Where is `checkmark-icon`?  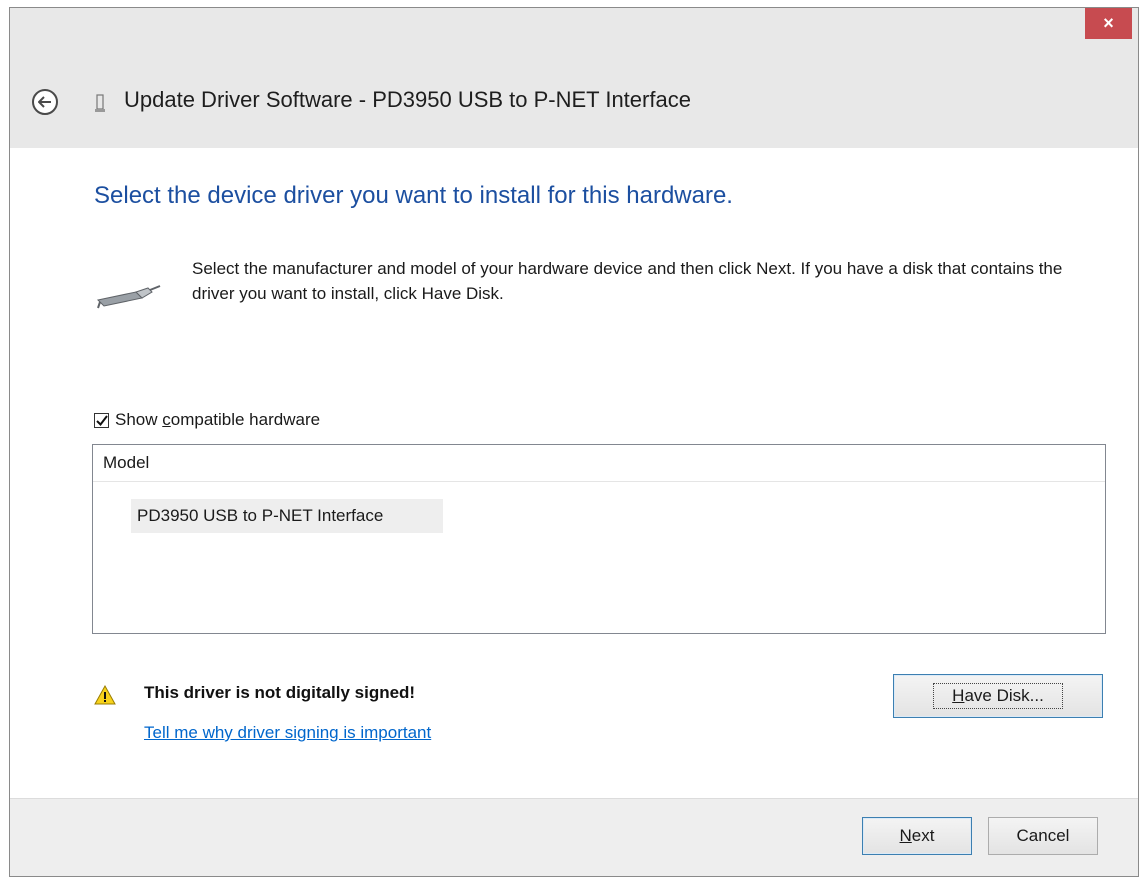
checkmark-icon is located at coordinates (101, 420).